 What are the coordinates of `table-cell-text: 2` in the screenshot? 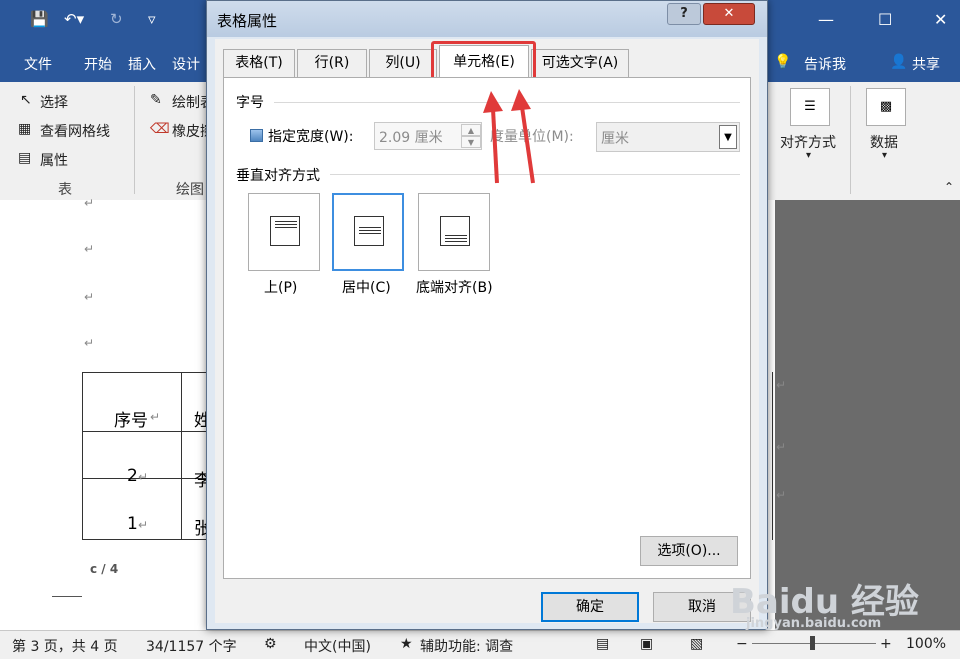 It's located at (132, 476).